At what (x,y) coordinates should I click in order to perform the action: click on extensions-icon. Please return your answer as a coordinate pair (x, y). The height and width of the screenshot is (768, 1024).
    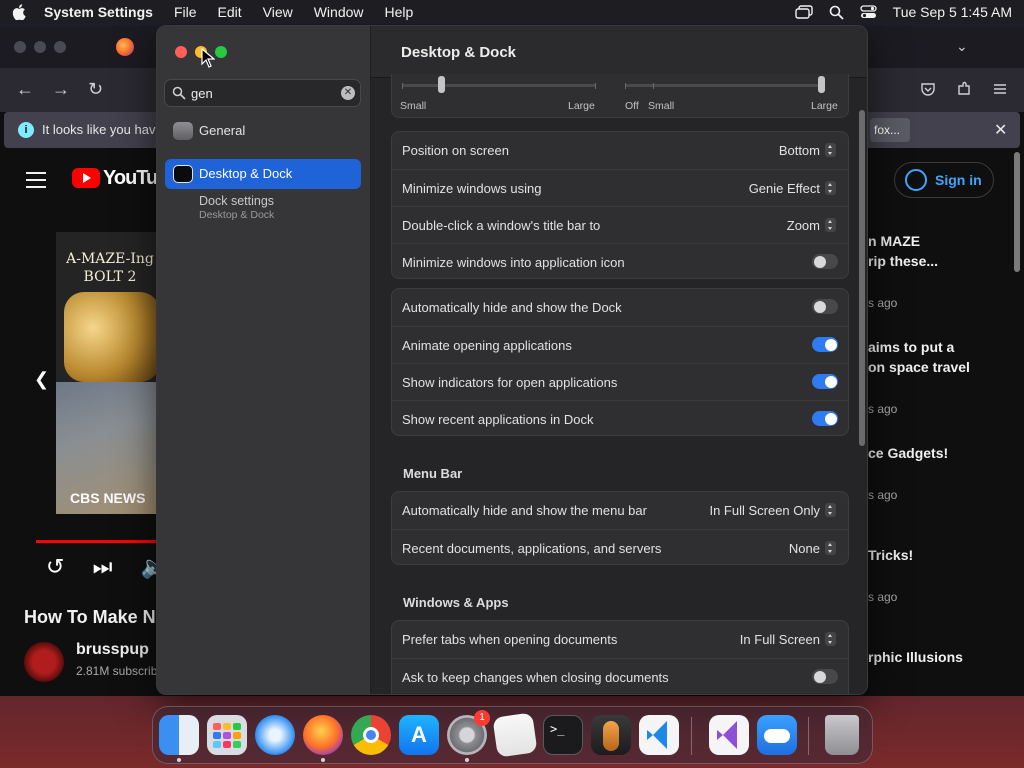
    Looking at the image, I should click on (964, 89).